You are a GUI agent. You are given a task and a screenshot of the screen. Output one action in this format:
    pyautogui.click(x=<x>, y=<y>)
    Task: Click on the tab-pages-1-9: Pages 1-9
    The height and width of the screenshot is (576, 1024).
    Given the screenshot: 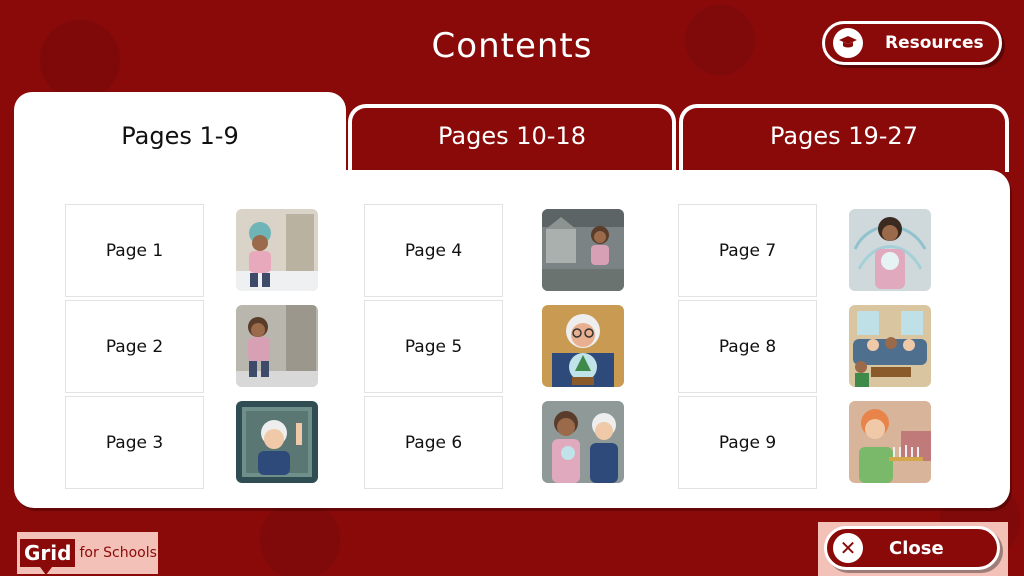 What is the action you would take?
    pyautogui.click(x=180, y=137)
    